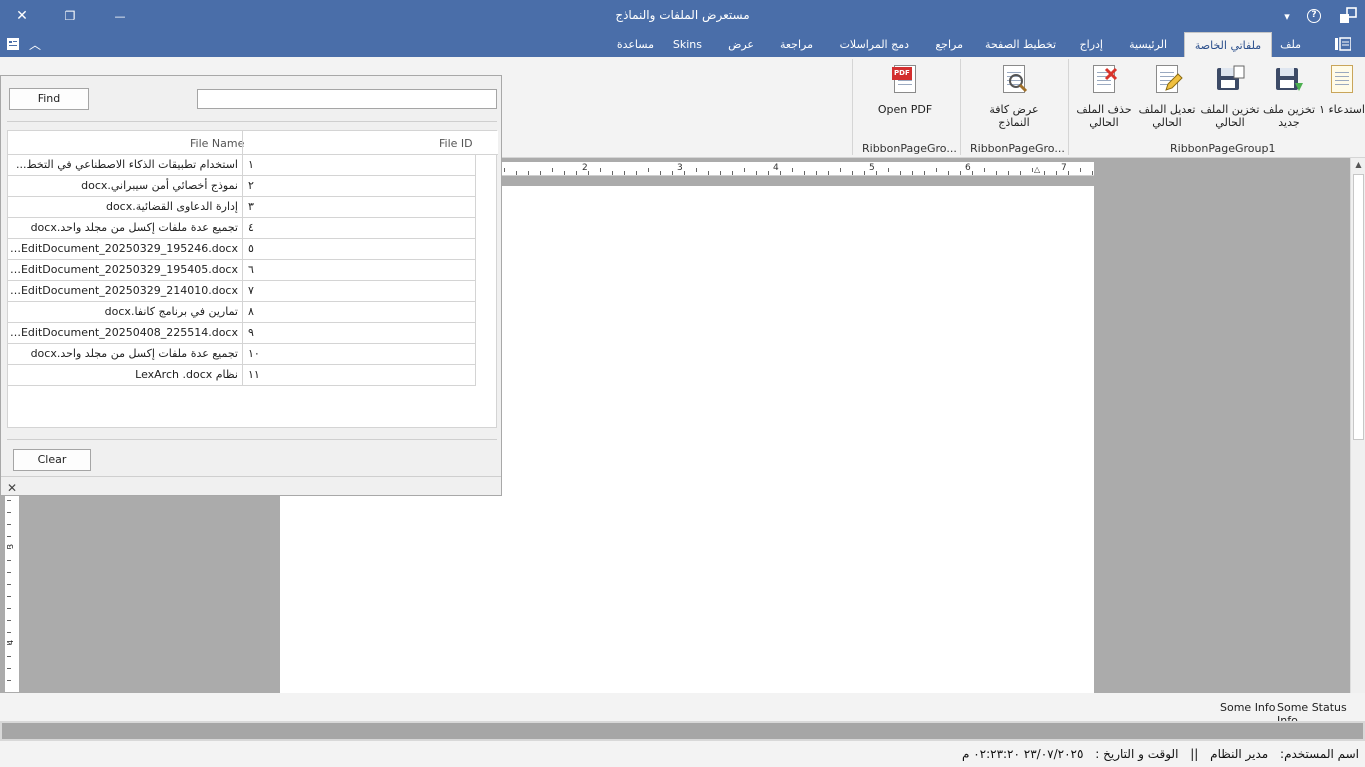  What do you see at coordinates (217, 143) in the screenshot?
I see `column-header-file-name: File Name` at bounding box center [217, 143].